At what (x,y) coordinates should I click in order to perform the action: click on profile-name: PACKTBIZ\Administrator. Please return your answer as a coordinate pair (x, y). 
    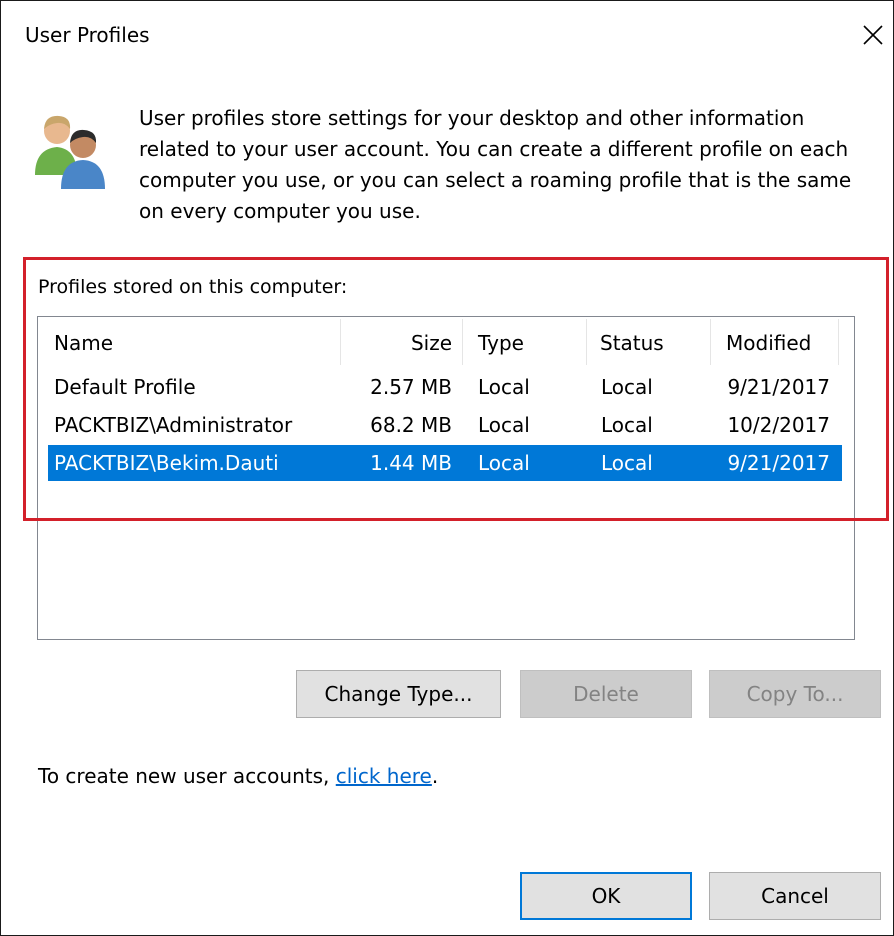
    Looking at the image, I should click on (173, 425).